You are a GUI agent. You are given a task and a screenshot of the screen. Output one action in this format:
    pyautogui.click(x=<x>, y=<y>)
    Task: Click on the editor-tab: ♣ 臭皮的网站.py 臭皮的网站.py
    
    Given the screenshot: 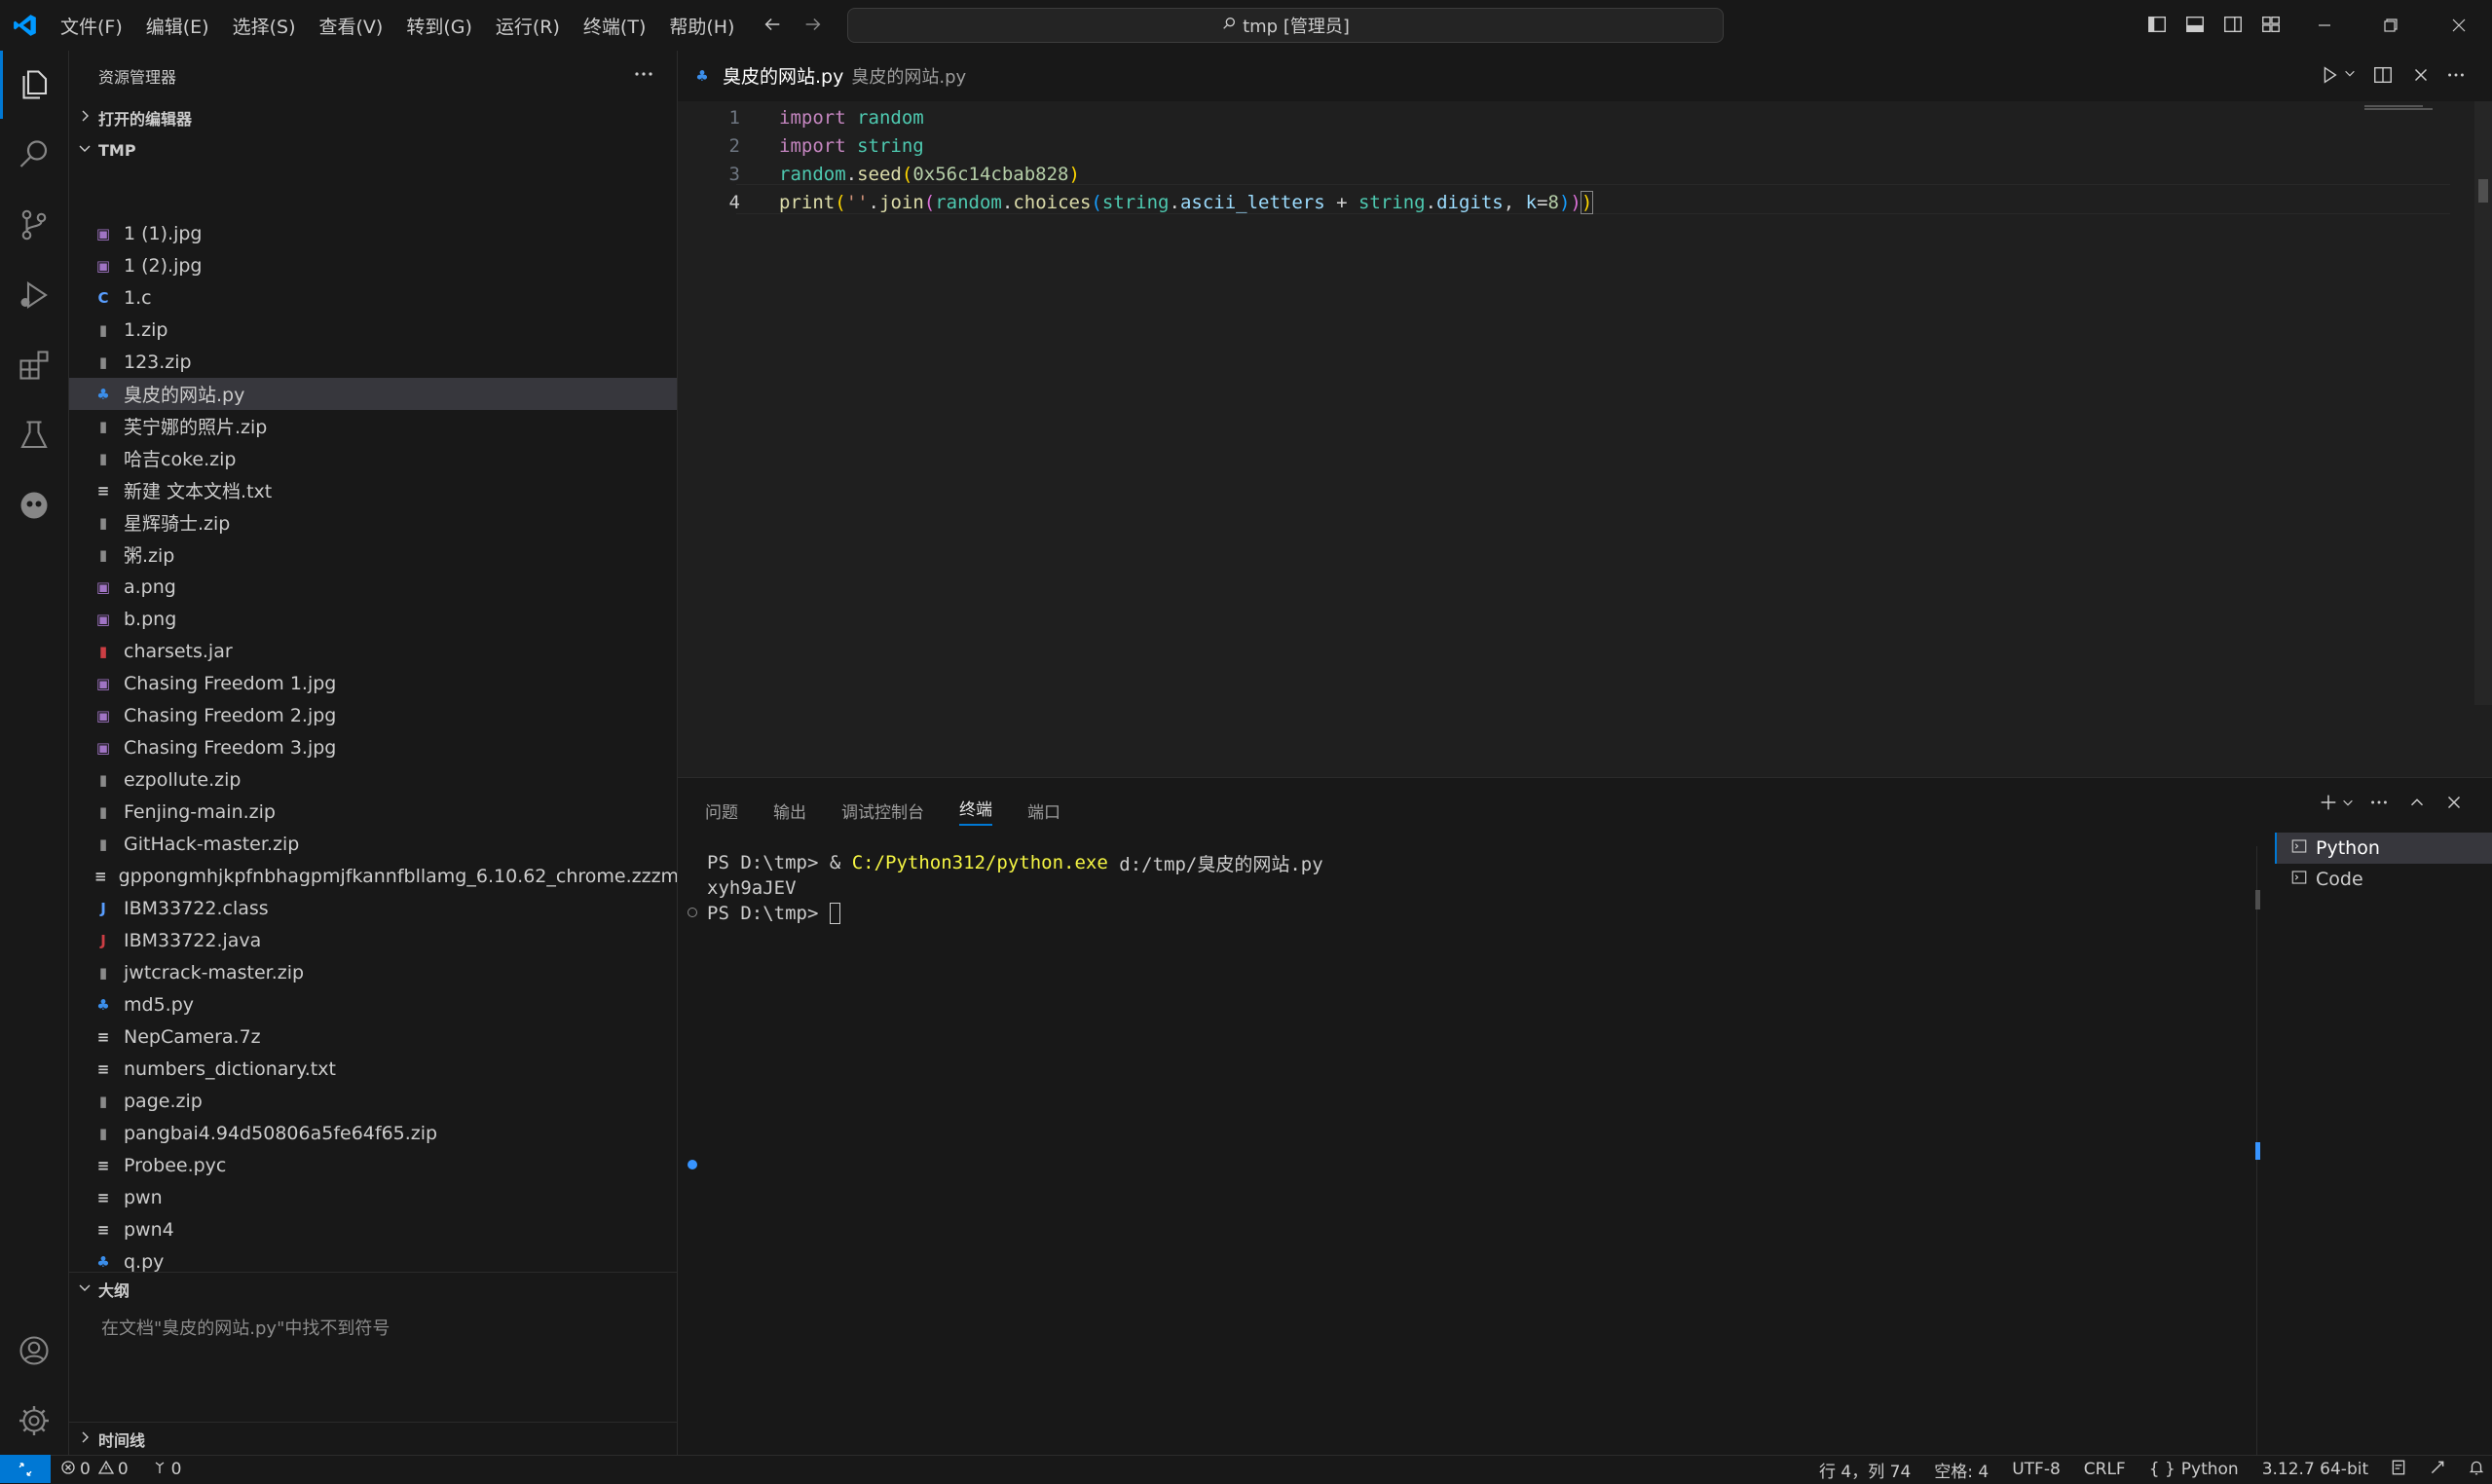 What is the action you would take?
    pyautogui.click(x=829, y=75)
    